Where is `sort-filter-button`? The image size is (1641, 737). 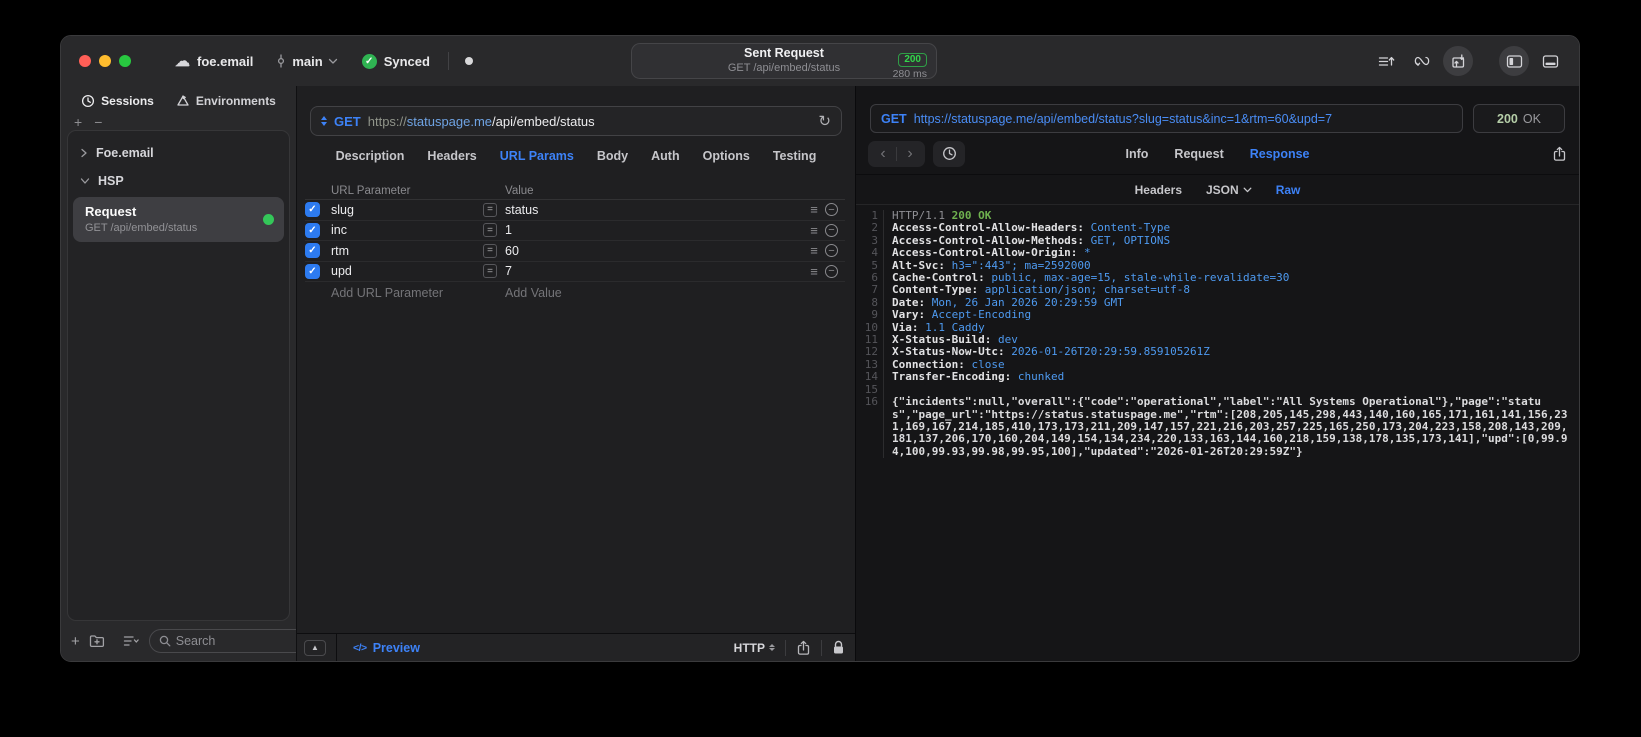
sort-filter-button is located at coordinates (131, 641).